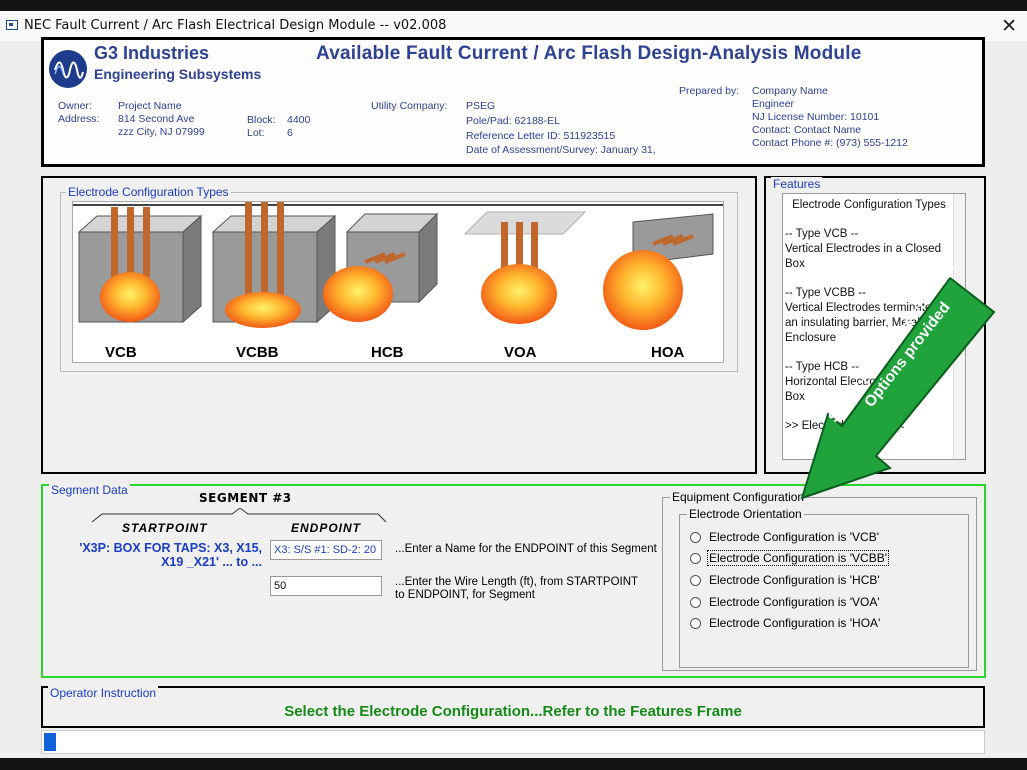 The width and height of the screenshot is (1027, 770). I want to click on subsystem-name: Engineering Subsystems, so click(178, 74).